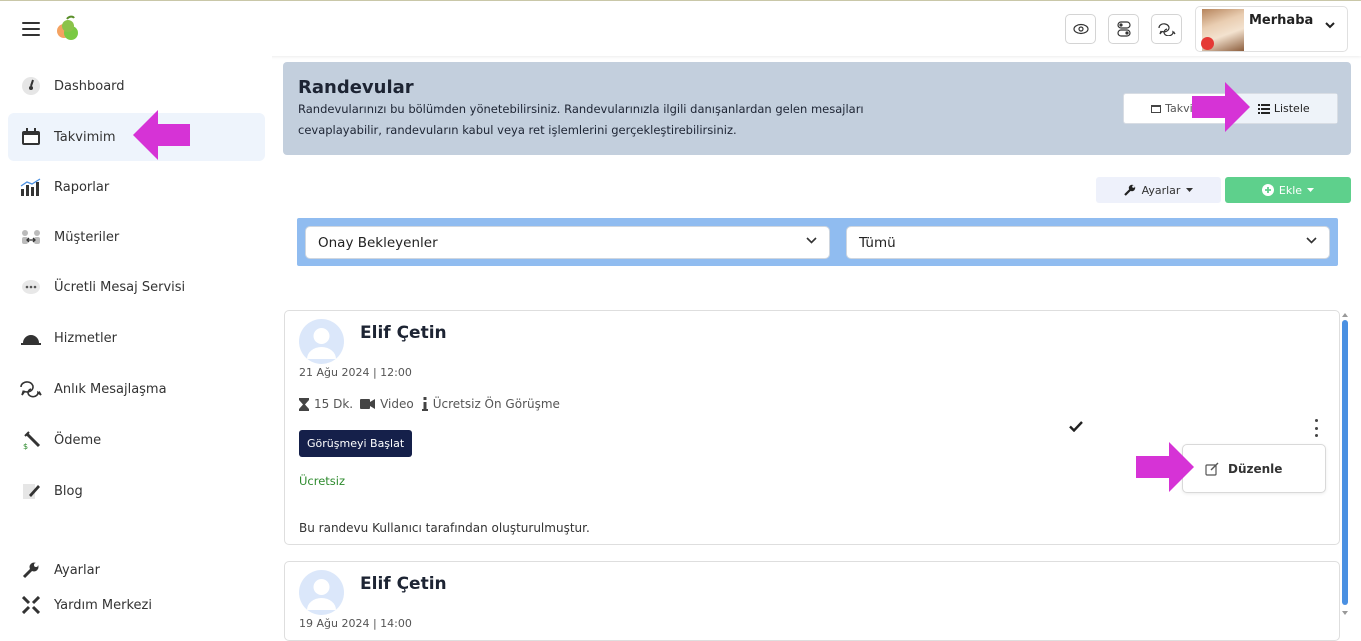 This screenshot has width=1361, height=641. Describe the element at coordinates (378, 242) in the screenshot. I see `status-filter-value: Onay Bekleyenler` at that location.